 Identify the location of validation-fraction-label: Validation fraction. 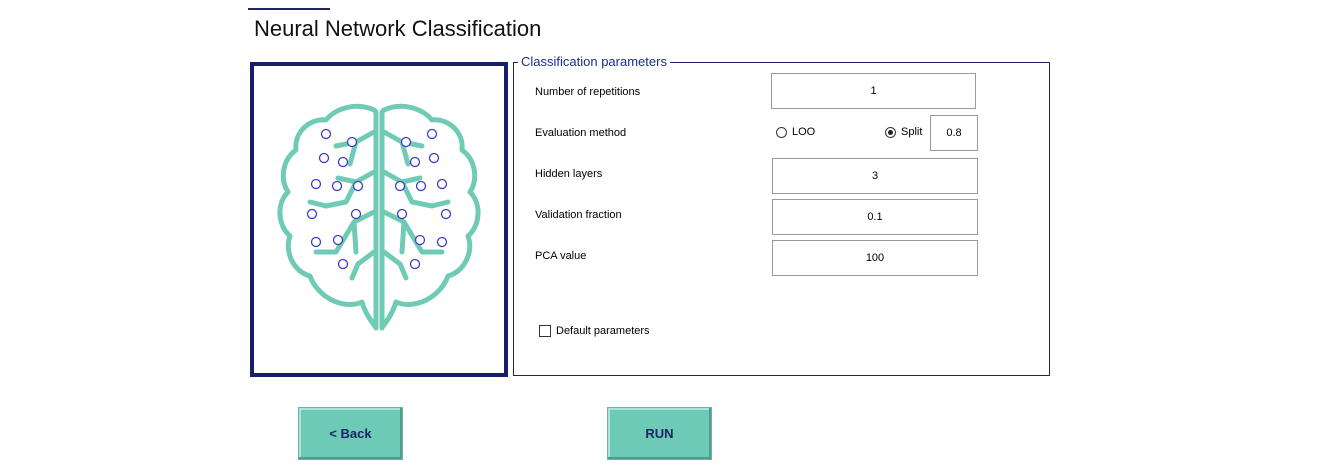
(578, 215).